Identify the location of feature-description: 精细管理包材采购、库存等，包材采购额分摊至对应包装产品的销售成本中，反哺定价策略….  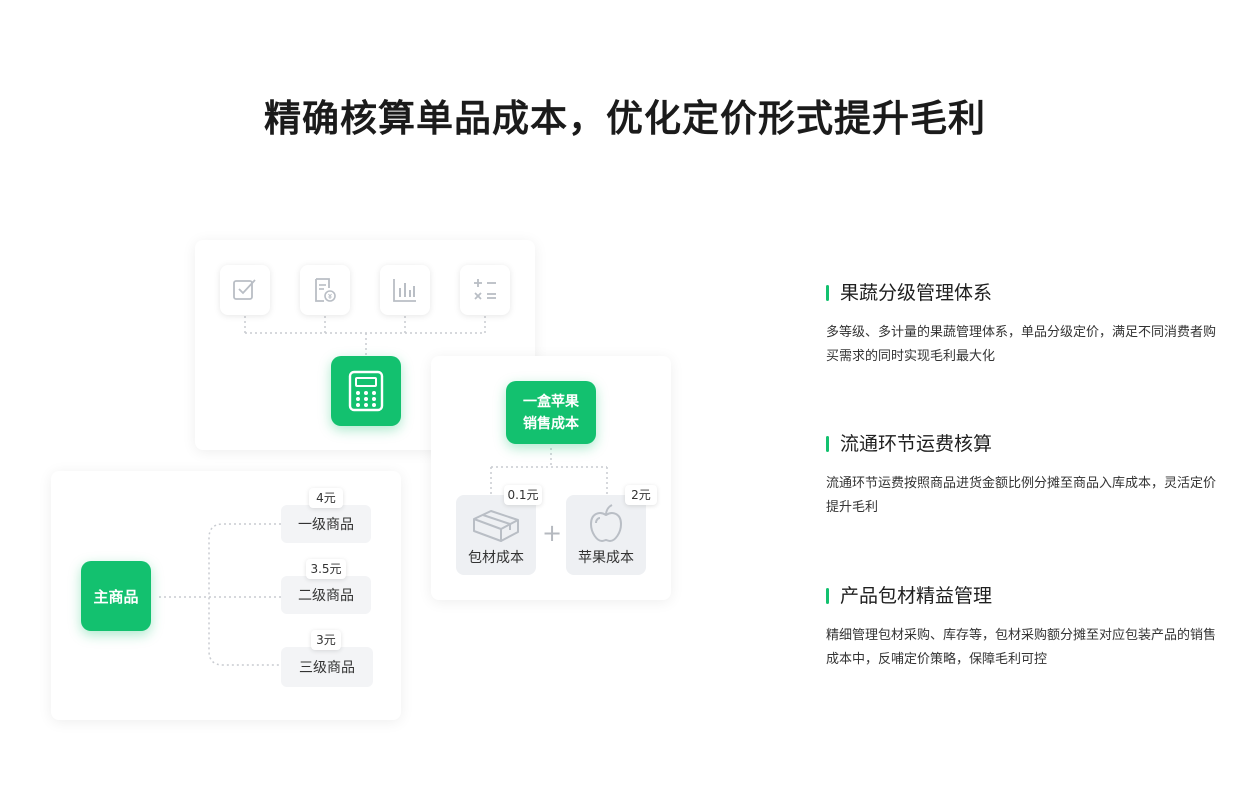
(1021, 647).